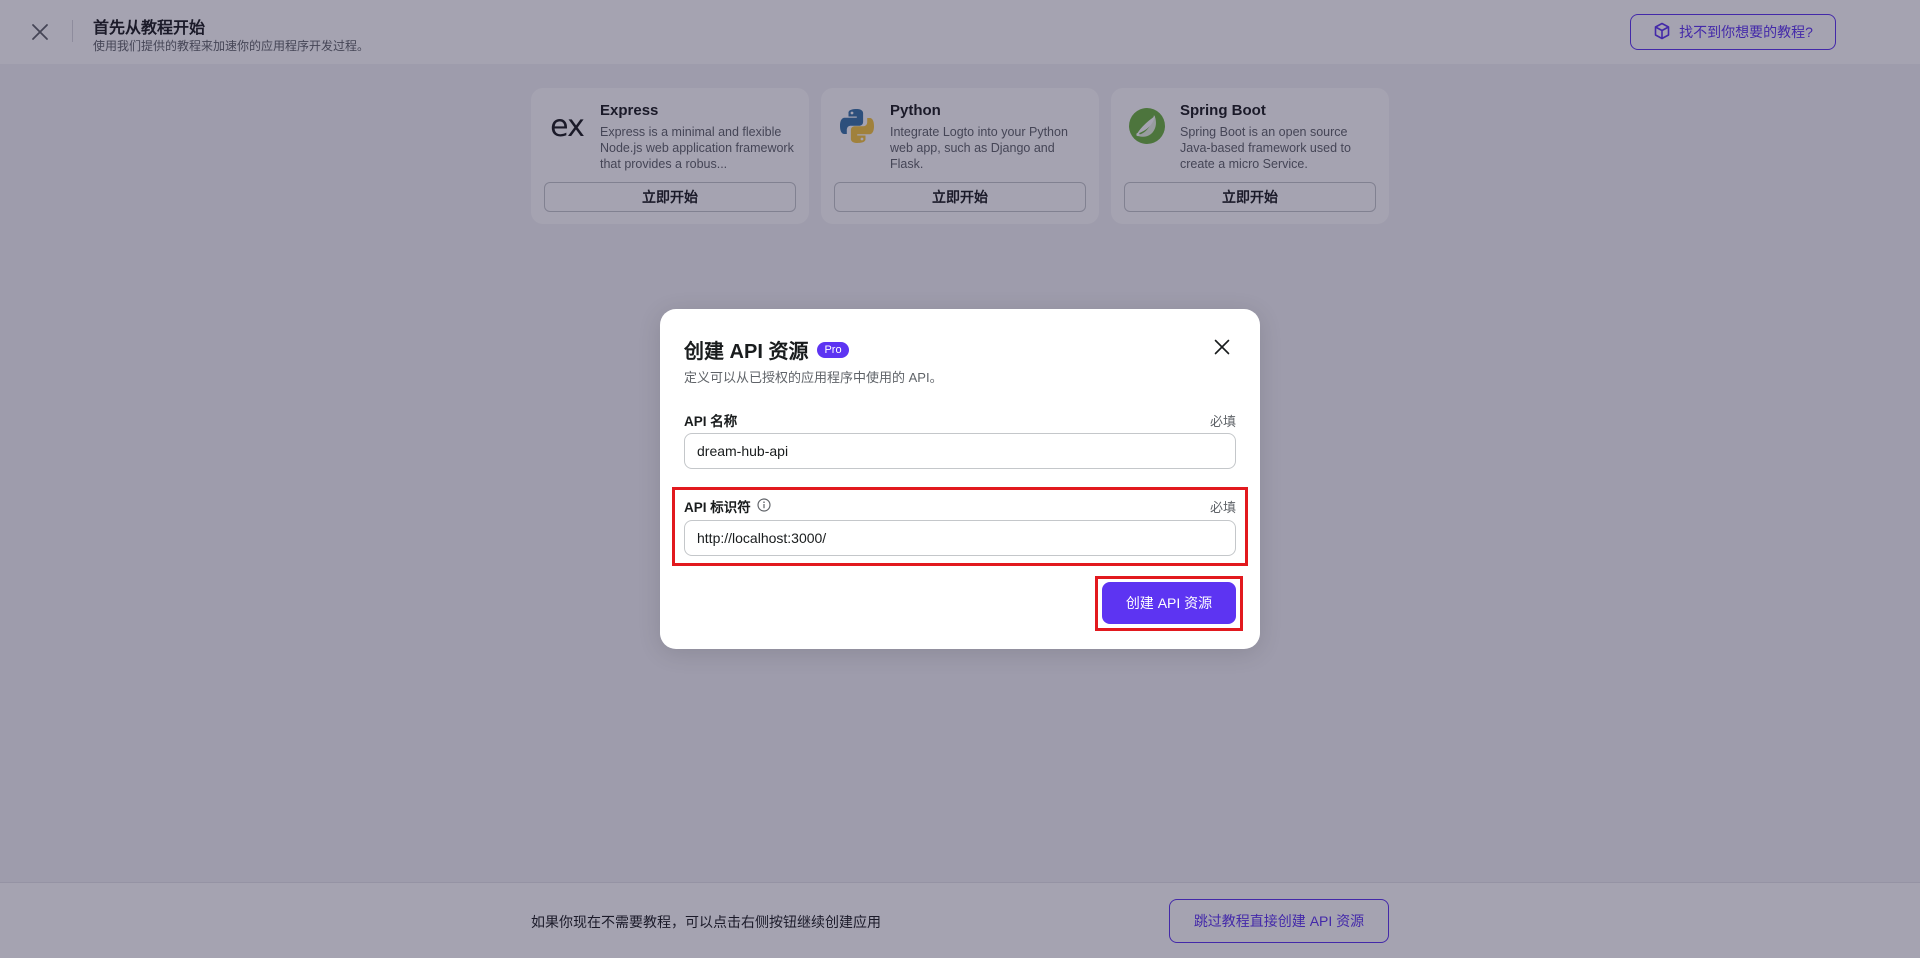  What do you see at coordinates (727, 506) in the screenshot?
I see `api-identifier-label: API 标识符` at bounding box center [727, 506].